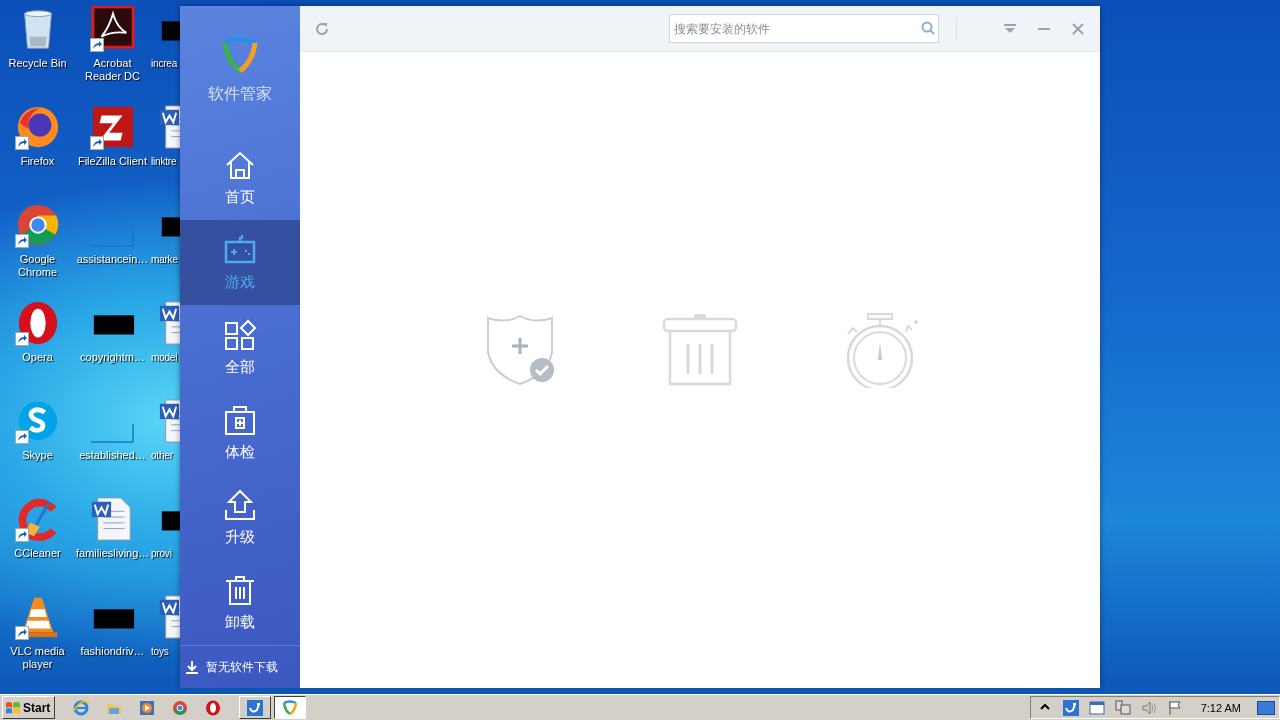 The width and height of the screenshot is (1280, 720). What do you see at coordinates (1220, 707) in the screenshot?
I see `clock: 7:12 AM` at bounding box center [1220, 707].